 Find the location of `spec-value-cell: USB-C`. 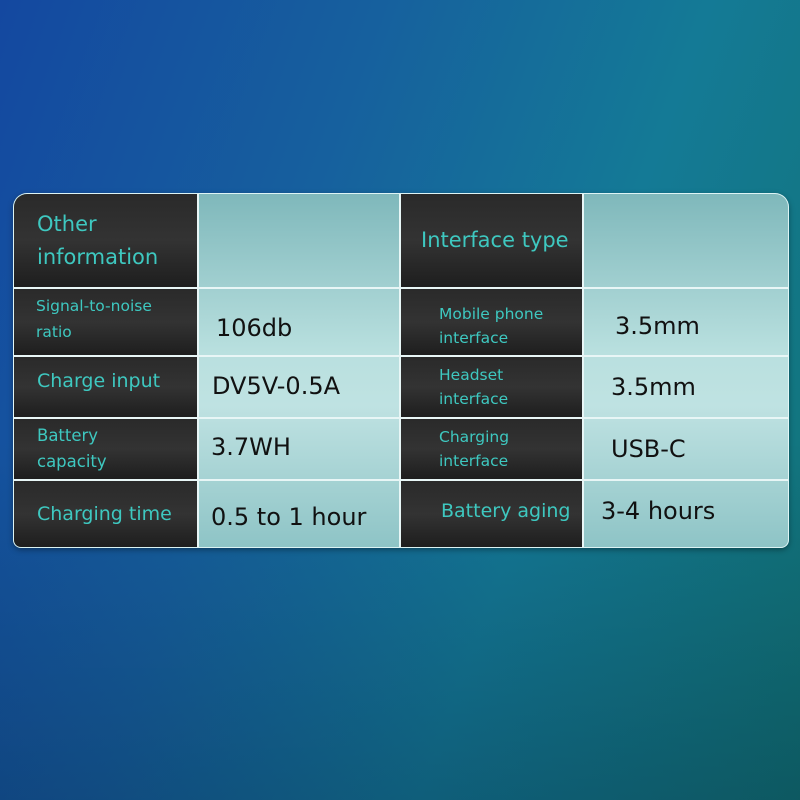

spec-value-cell: USB-C is located at coordinates (685, 448).